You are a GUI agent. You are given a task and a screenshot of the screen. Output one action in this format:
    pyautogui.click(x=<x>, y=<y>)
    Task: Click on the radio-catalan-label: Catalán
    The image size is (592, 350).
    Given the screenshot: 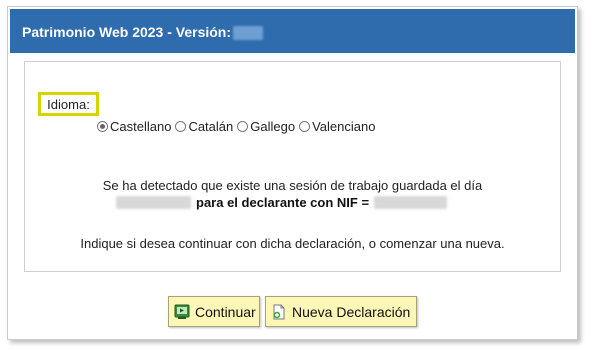 What is the action you would take?
    pyautogui.click(x=211, y=126)
    